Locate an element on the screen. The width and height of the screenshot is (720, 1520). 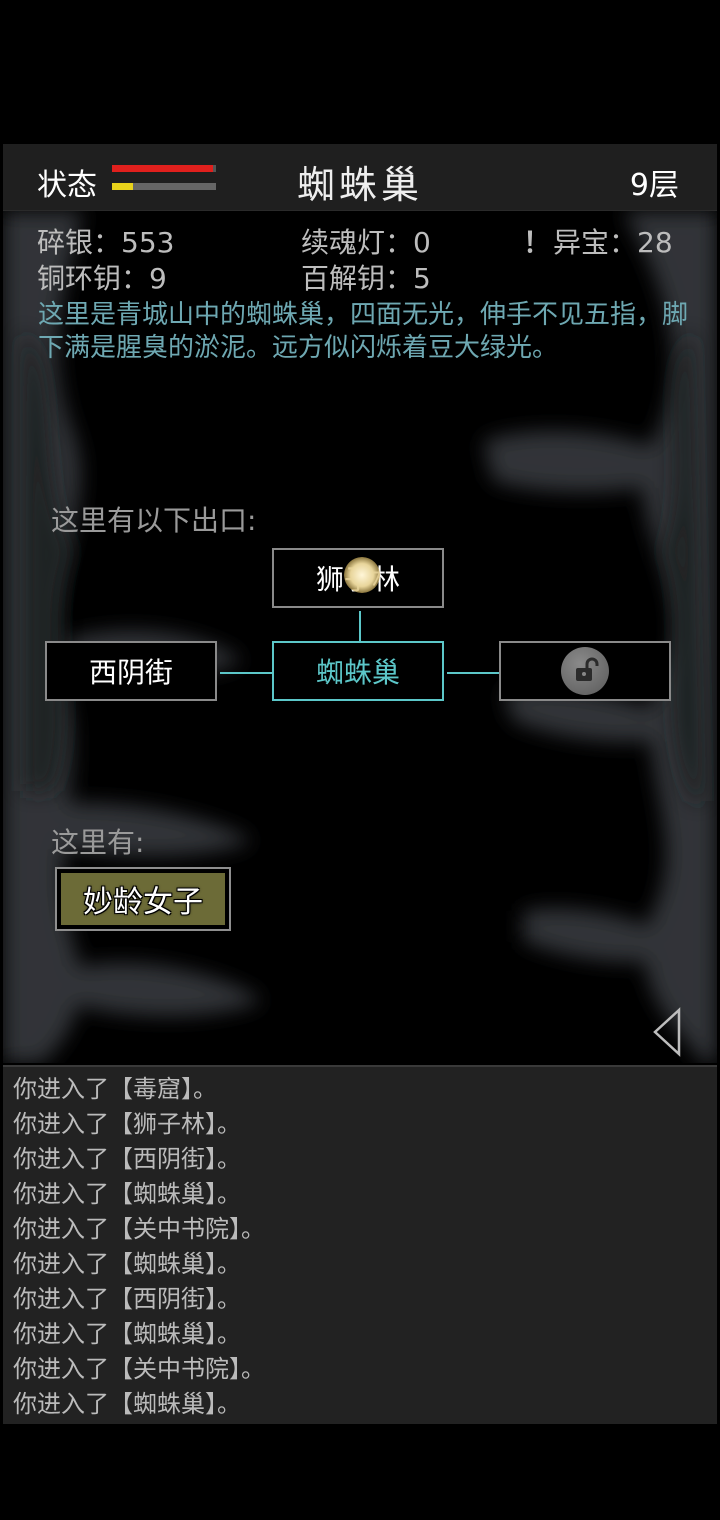
copper-key-count: 铜环钥：9 is located at coordinates (102, 278).